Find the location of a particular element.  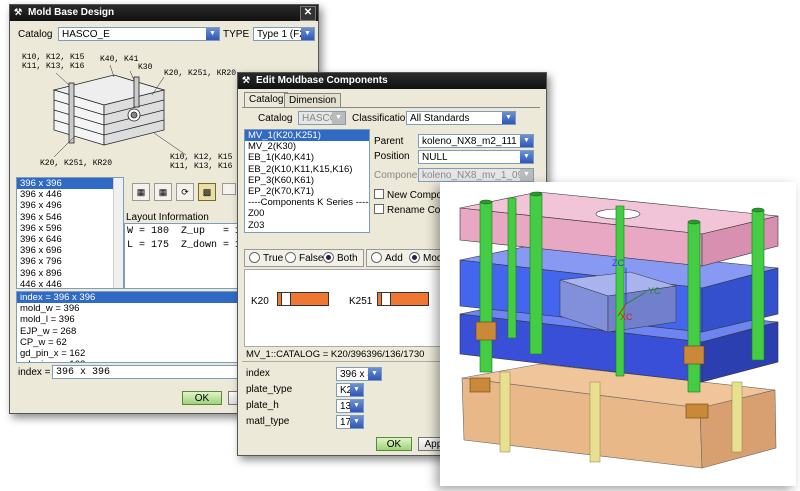

layout-line-1: W = 180 Z_up = 1 is located at coordinates (184, 231).